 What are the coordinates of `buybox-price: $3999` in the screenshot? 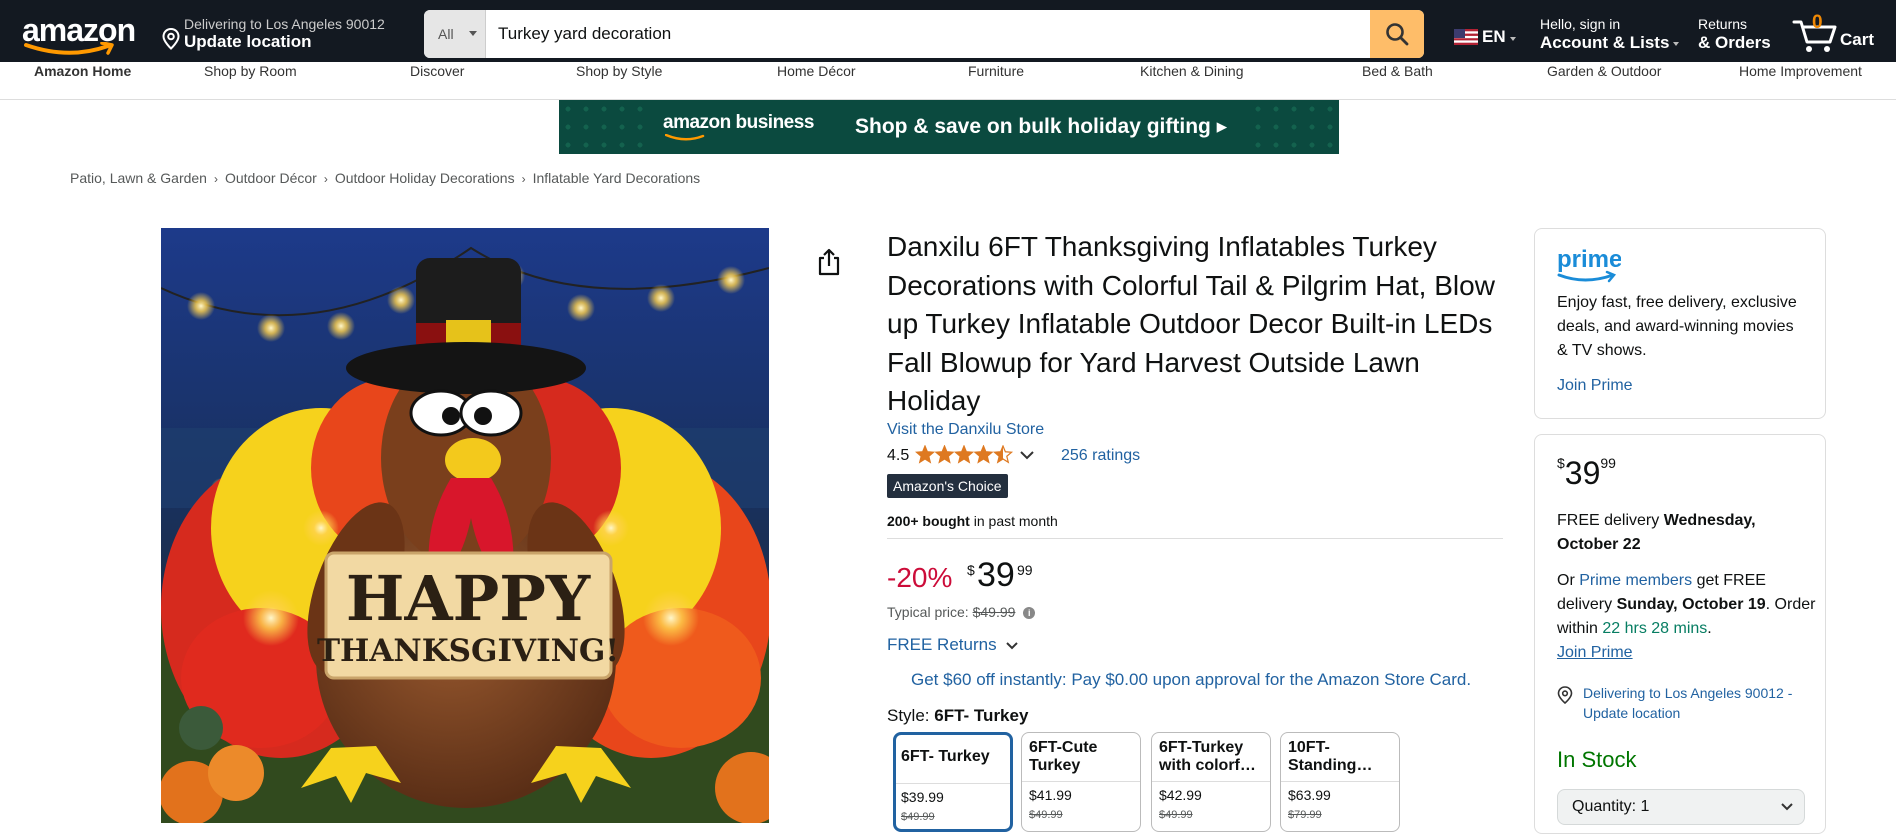 It's located at (1586, 473).